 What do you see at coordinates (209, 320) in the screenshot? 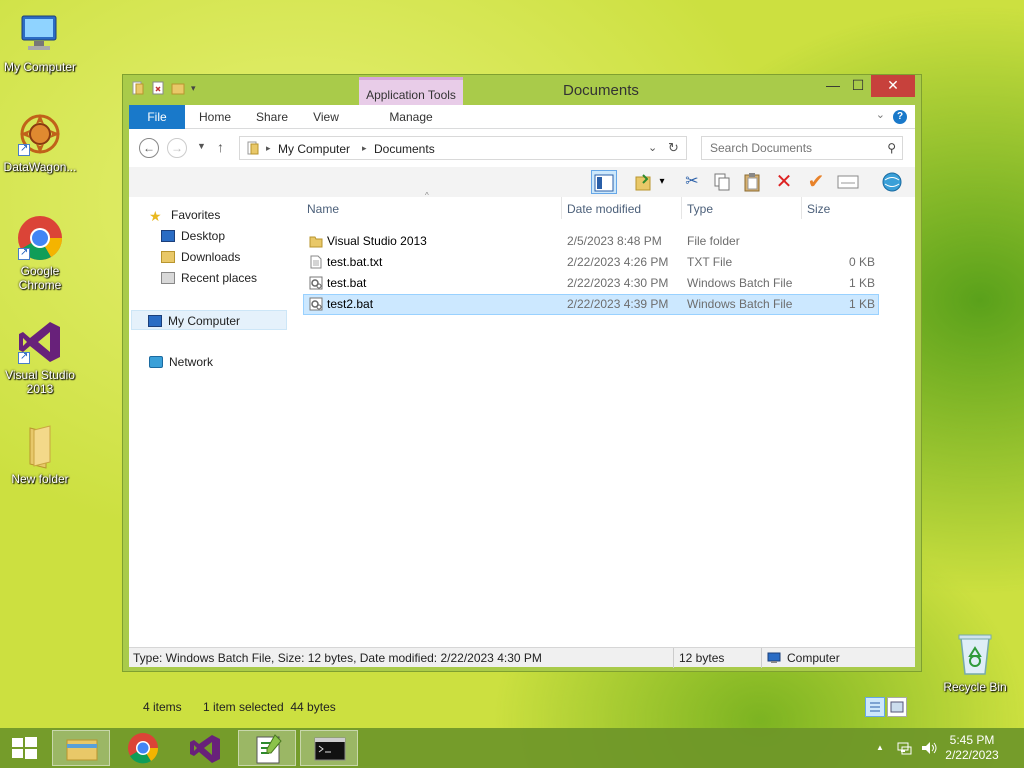
I see `nav-my-computer: My Computer` at bounding box center [209, 320].